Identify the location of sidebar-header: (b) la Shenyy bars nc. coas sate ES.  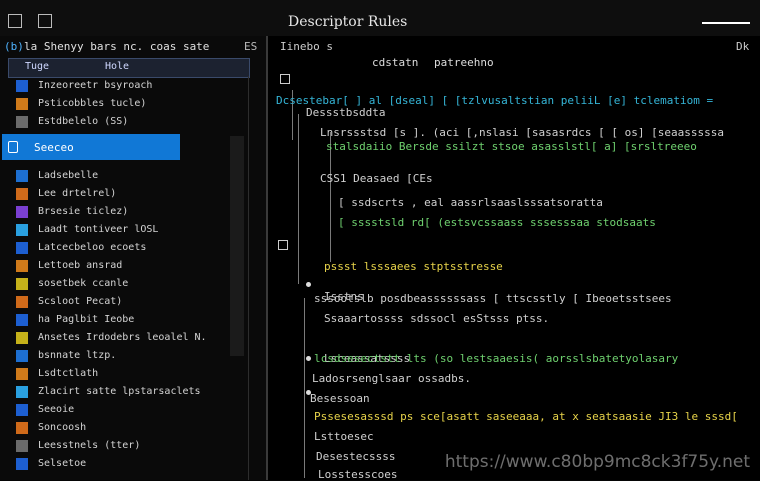
(133, 47).